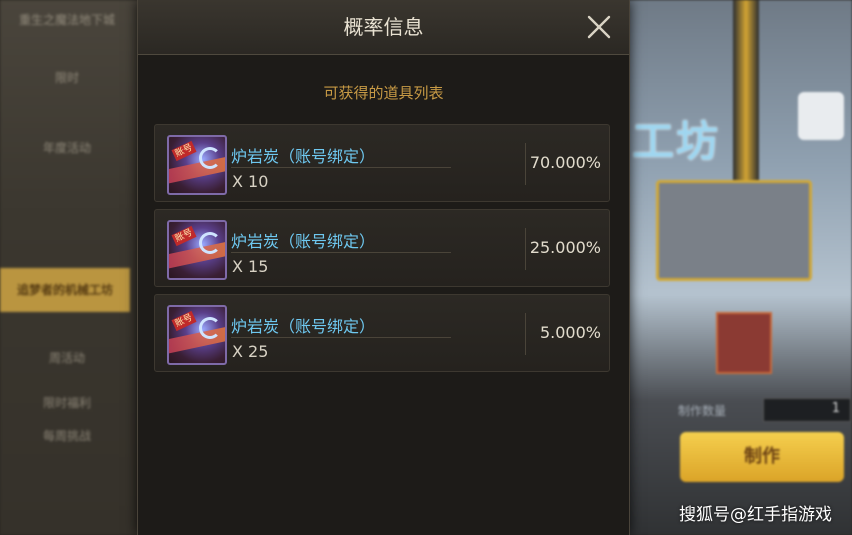 The image size is (852, 535). I want to click on item-probability: 70.000%, so click(565, 162).